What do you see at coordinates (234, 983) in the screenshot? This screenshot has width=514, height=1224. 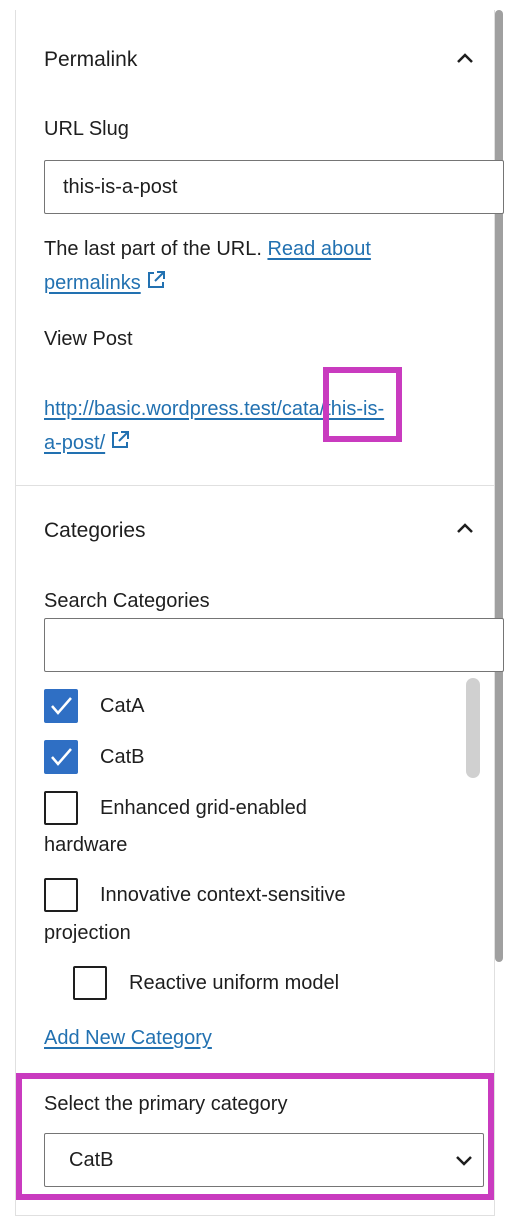 I see `category-label-reactive: Reactive uniform model` at bounding box center [234, 983].